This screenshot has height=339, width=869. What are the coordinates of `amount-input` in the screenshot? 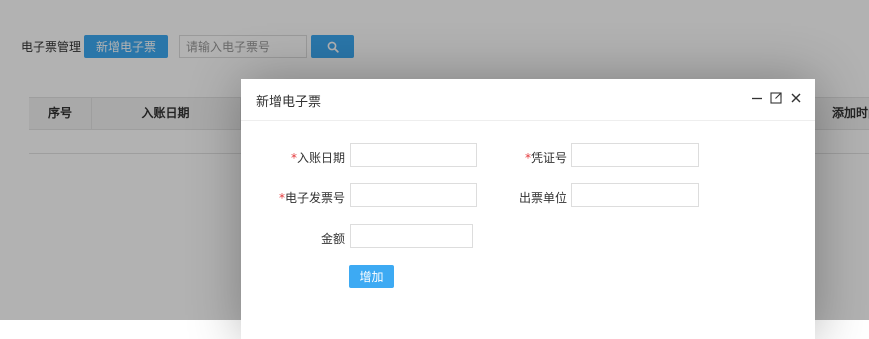 It's located at (411, 236).